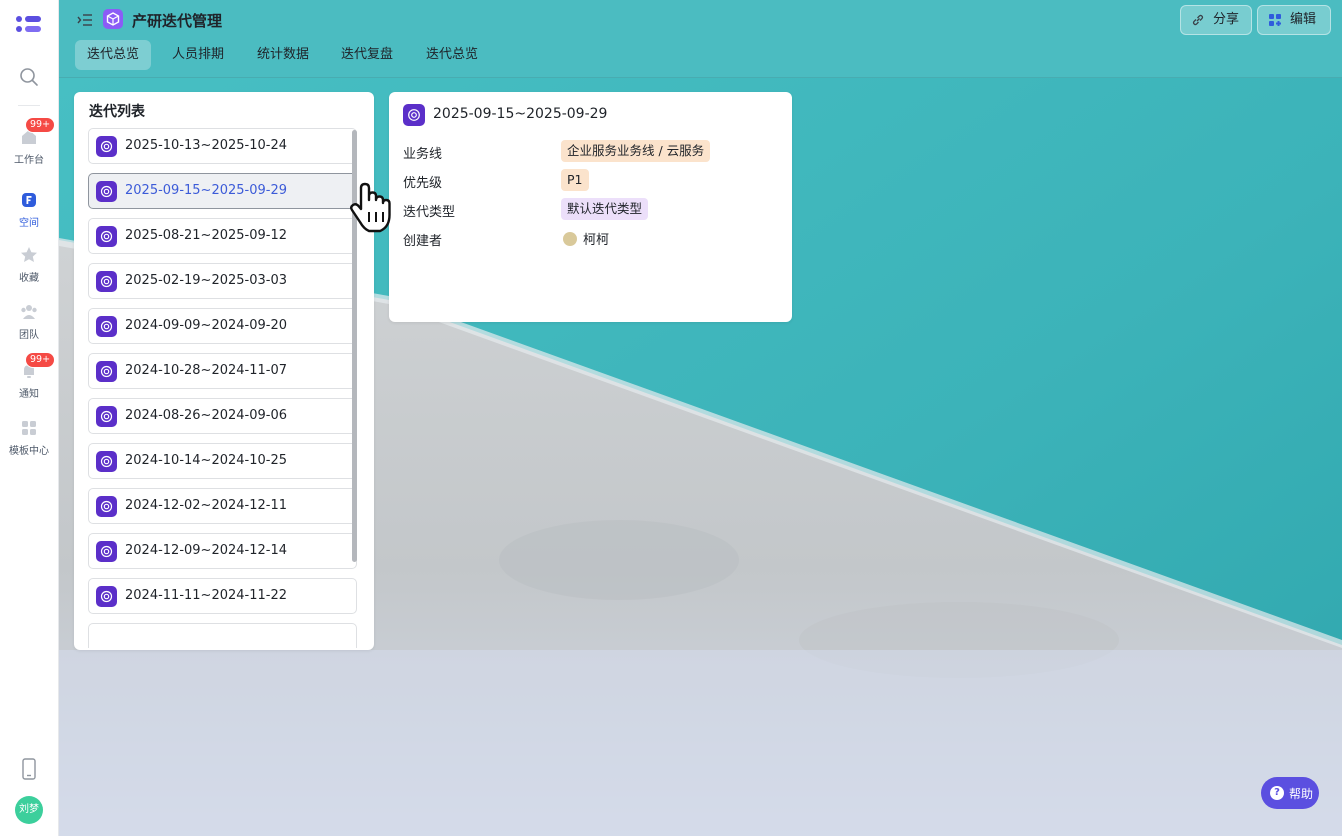  I want to click on list-item: 2024-12-09~2024-12-14, so click(222, 551).